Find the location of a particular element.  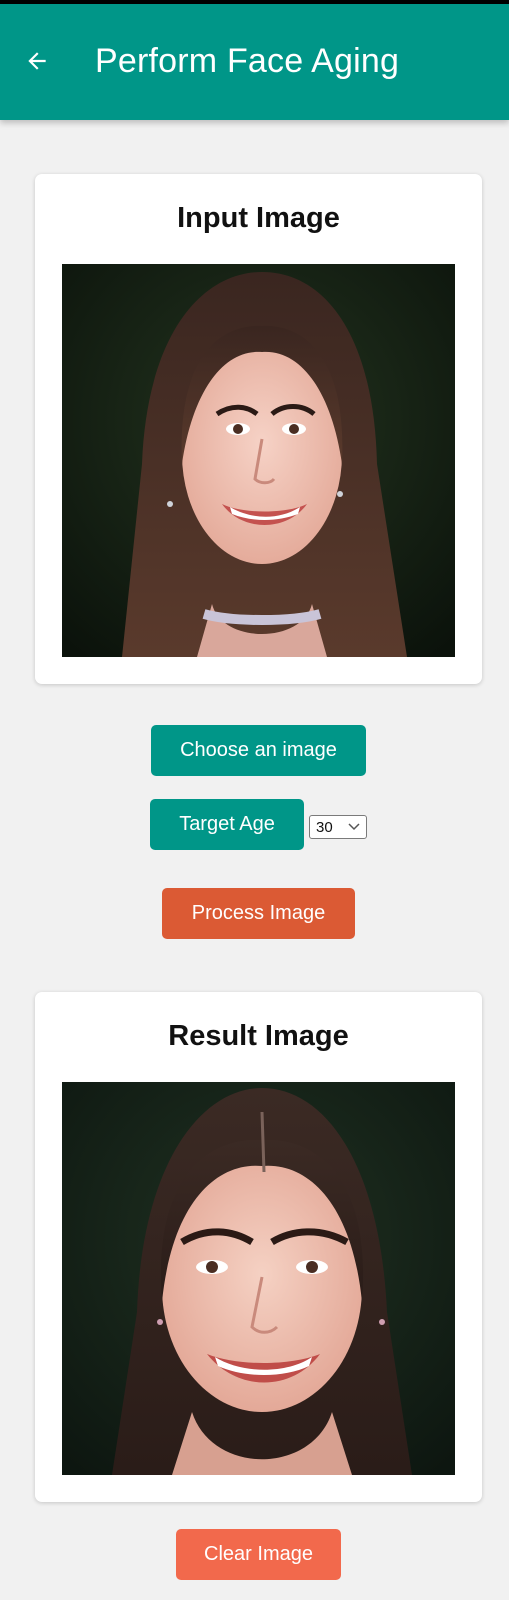

back-button is located at coordinates (37, 61).